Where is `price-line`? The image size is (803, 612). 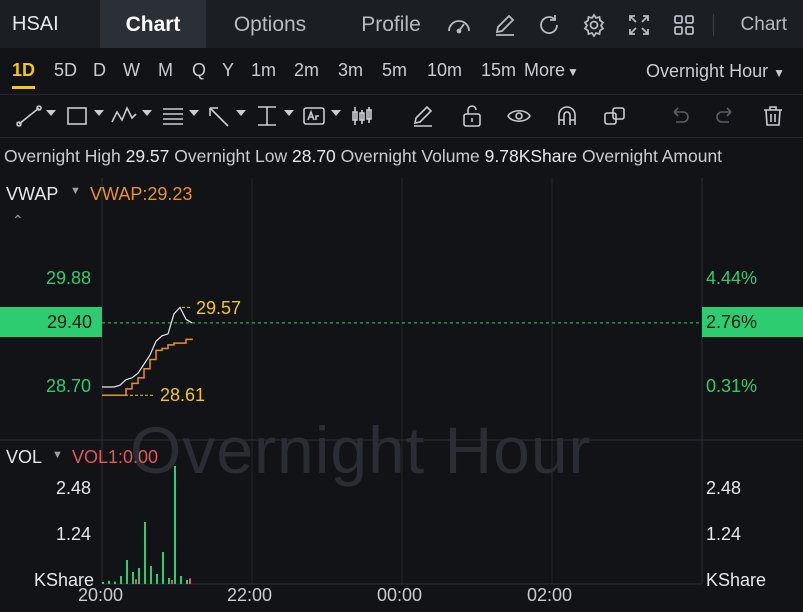
price-line is located at coordinates (147, 347).